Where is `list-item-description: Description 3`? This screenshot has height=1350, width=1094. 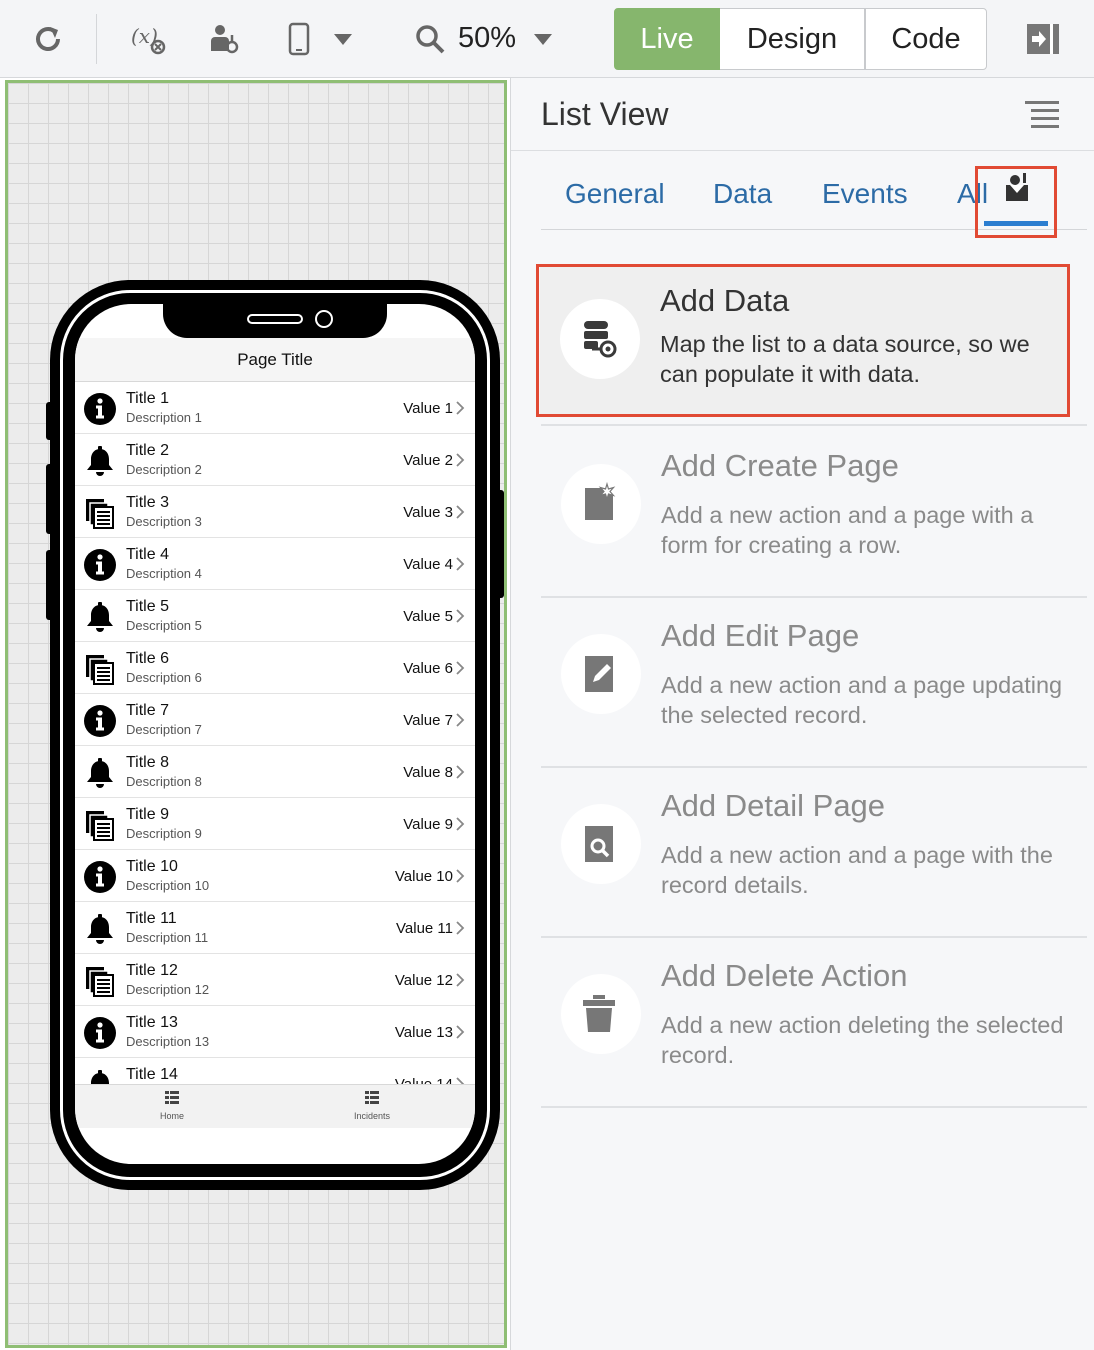
list-item-description: Description 3 is located at coordinates (164, 521).